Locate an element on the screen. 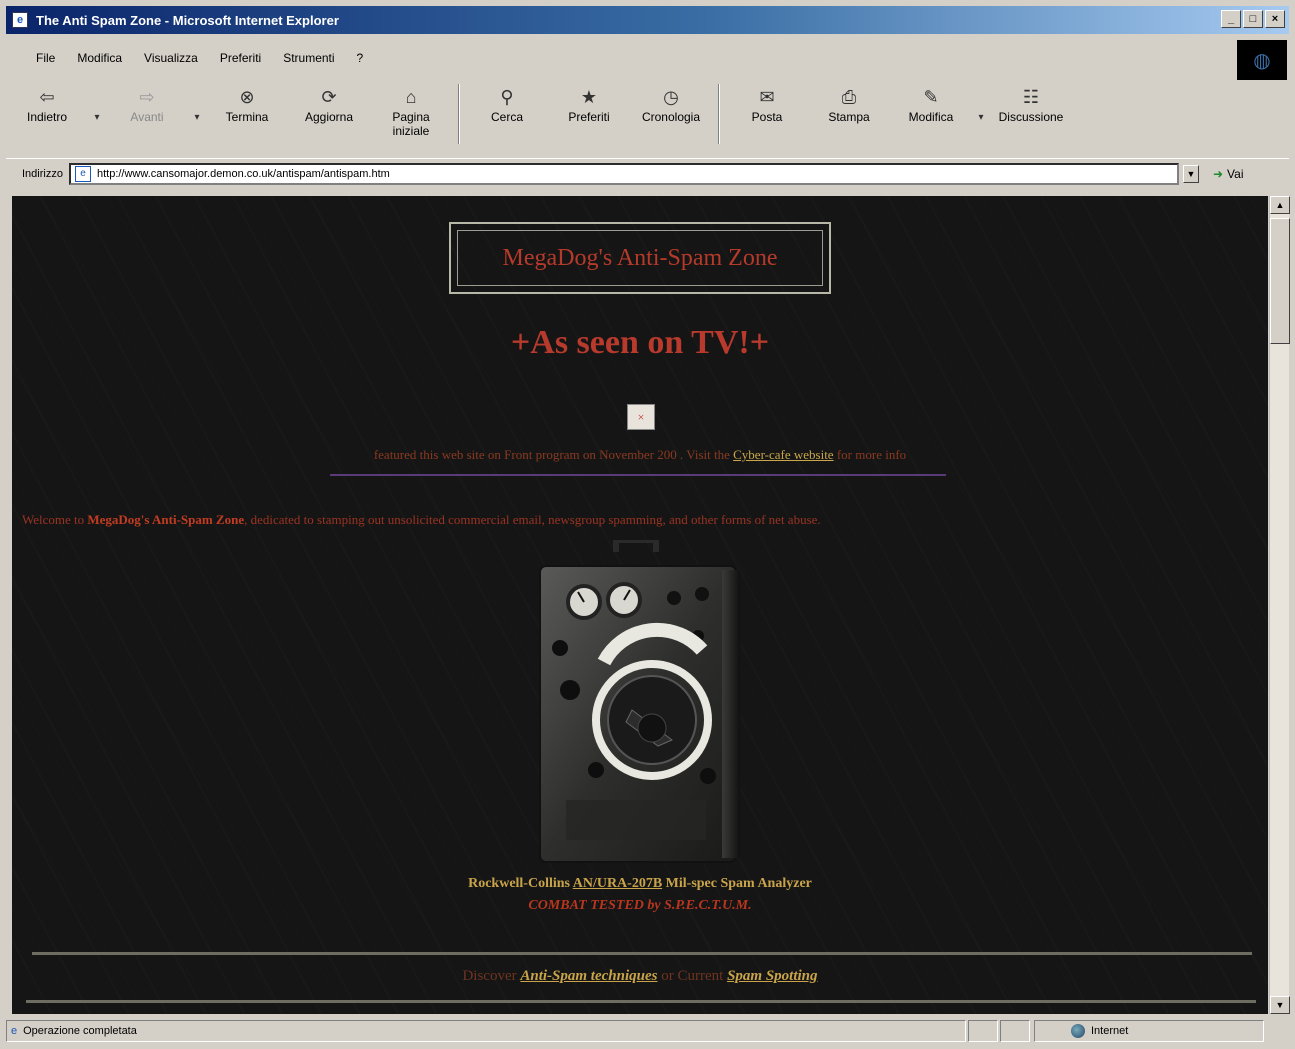 The width and height of the screenshot is (1295, 1049). status-bar: e Operazione completata Internet is located at coordinates (647, 1031).